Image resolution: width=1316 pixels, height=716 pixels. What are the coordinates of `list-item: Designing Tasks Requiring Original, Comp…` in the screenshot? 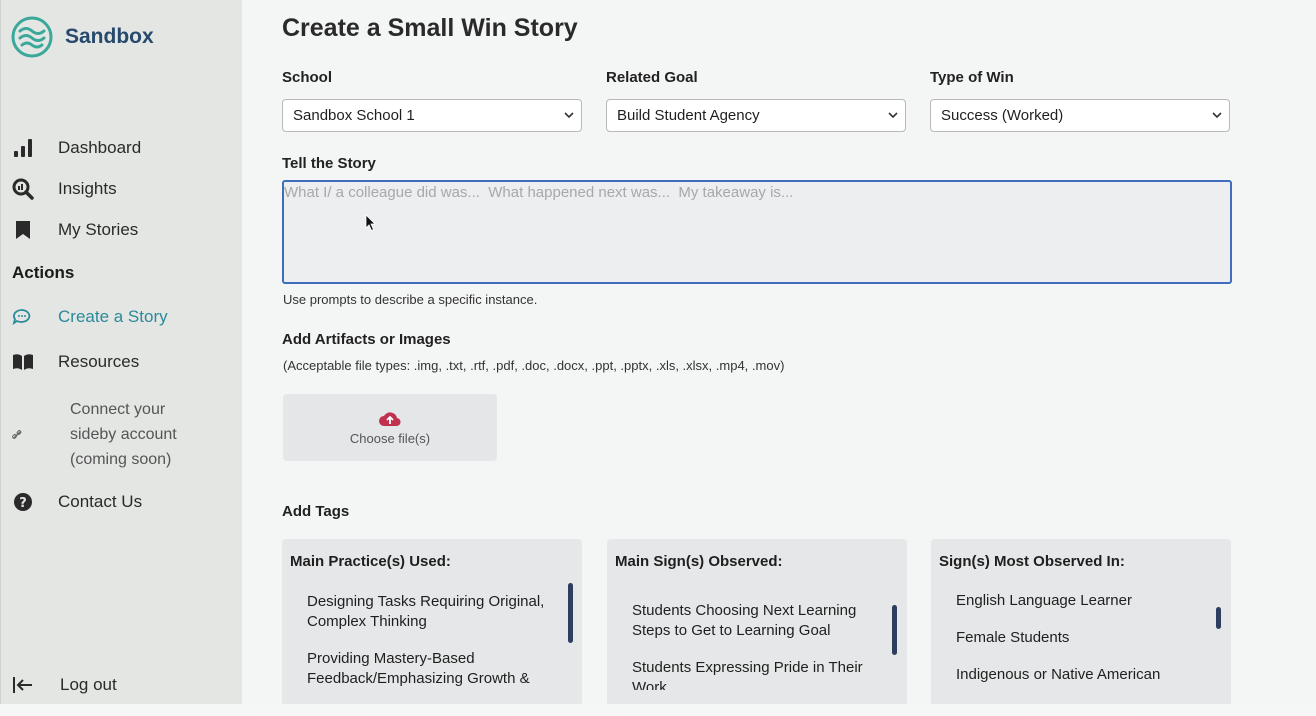 It's located at (432, 612).